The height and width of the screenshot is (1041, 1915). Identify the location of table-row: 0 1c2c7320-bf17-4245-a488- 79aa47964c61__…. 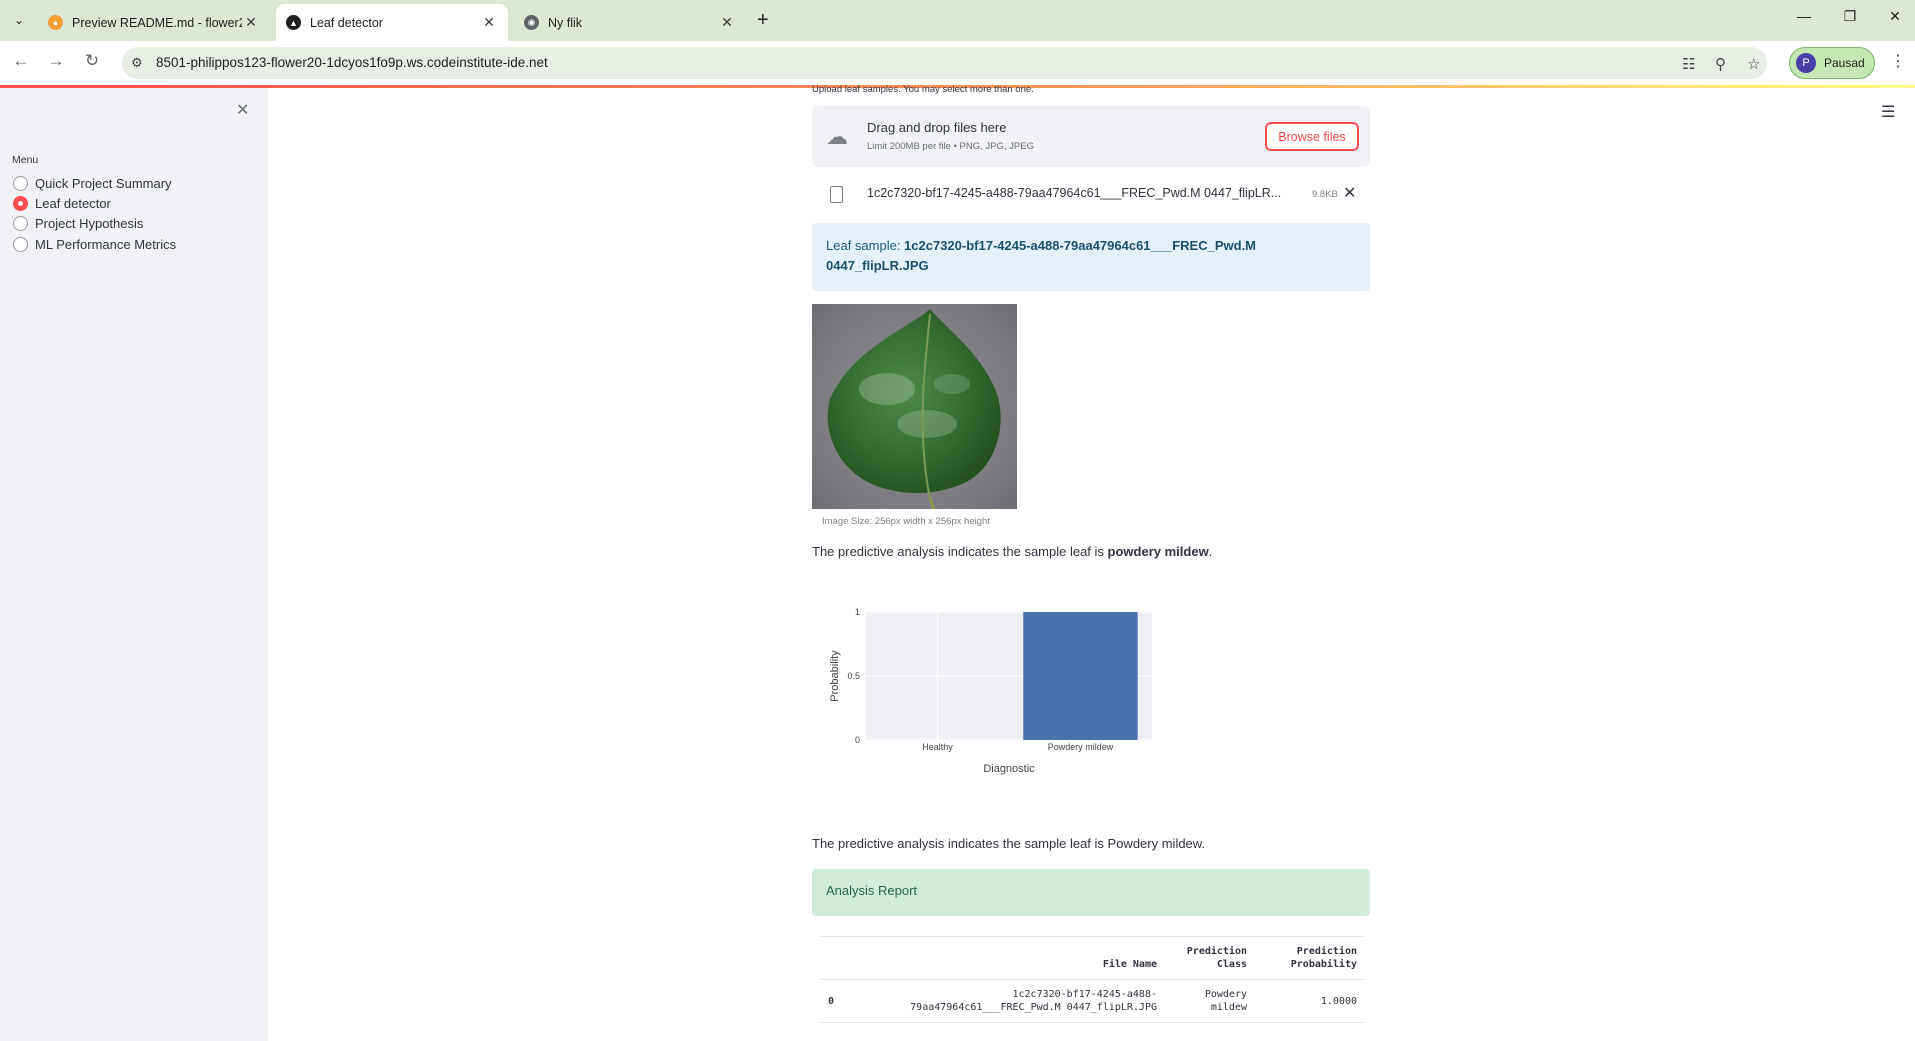
(1092, 1001).